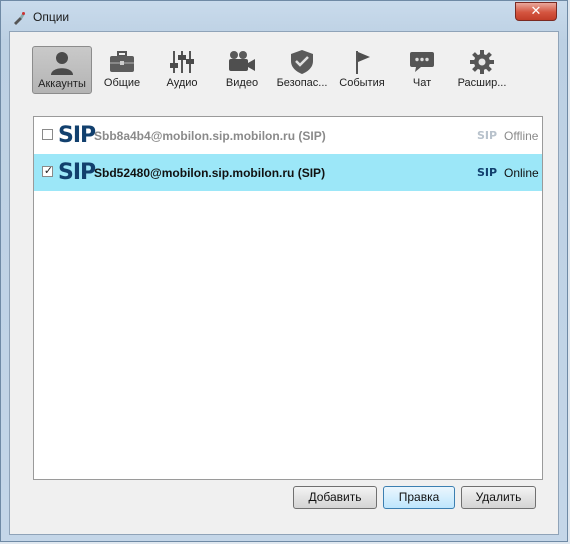 The width and height of the screenshot is (570, 544). I want to click on edit-button: Правка, so click(419, 497).